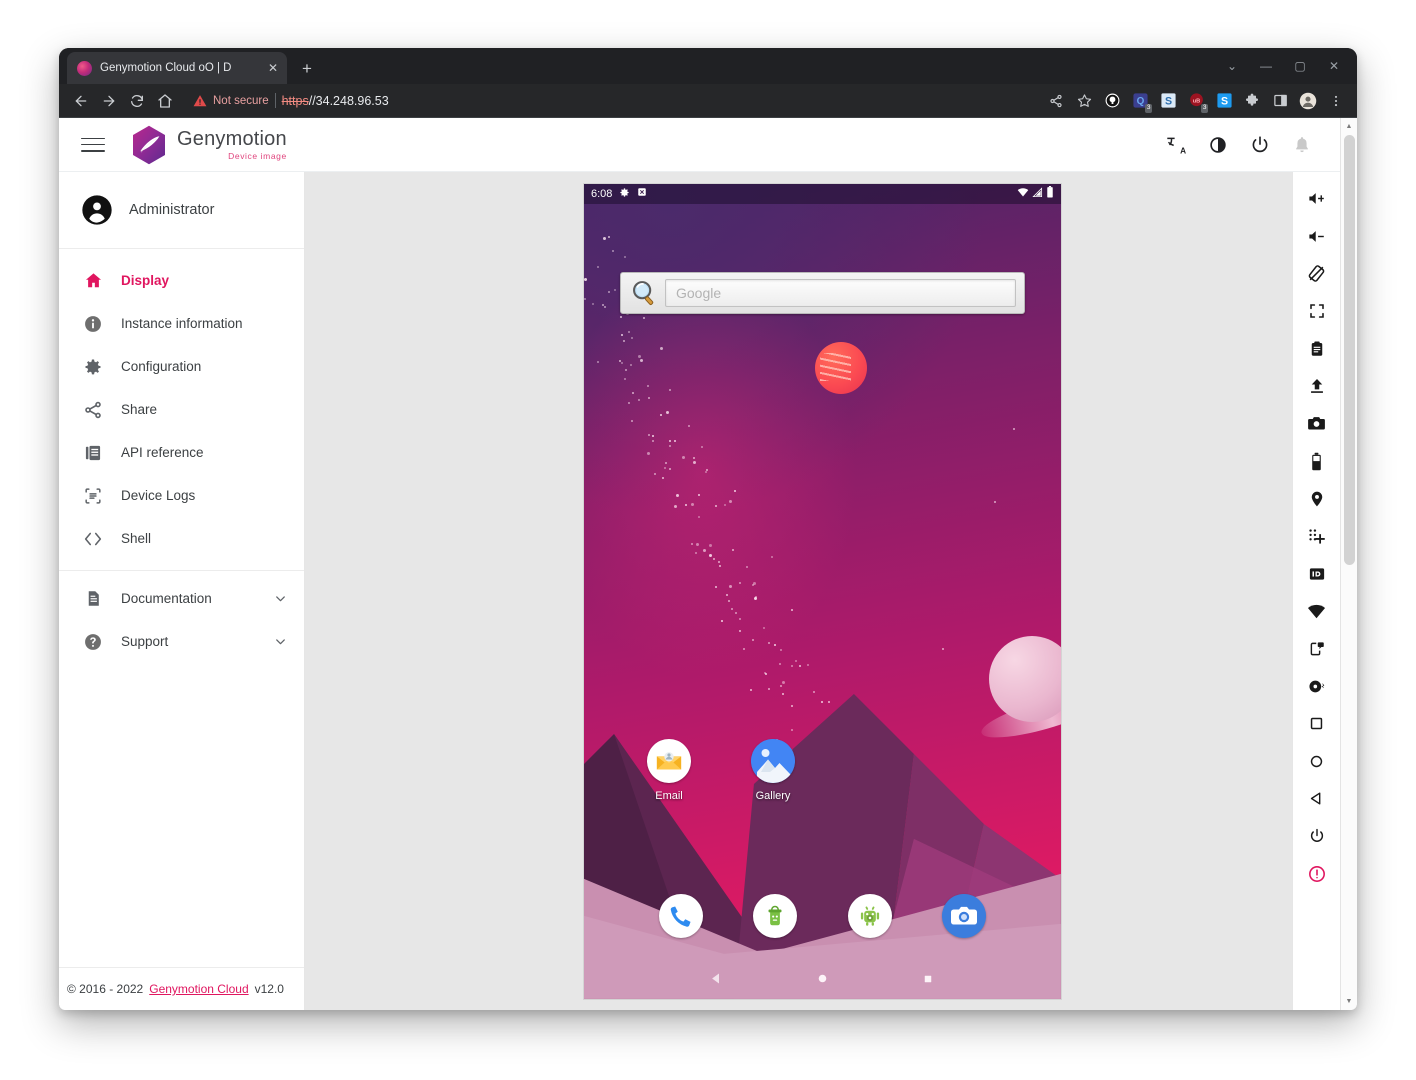 The width and height of the screenshot is (1416, 1080). Describe the element at coordinates (775, 915) in the screenshot. I see `dock-slot-market` at that location.